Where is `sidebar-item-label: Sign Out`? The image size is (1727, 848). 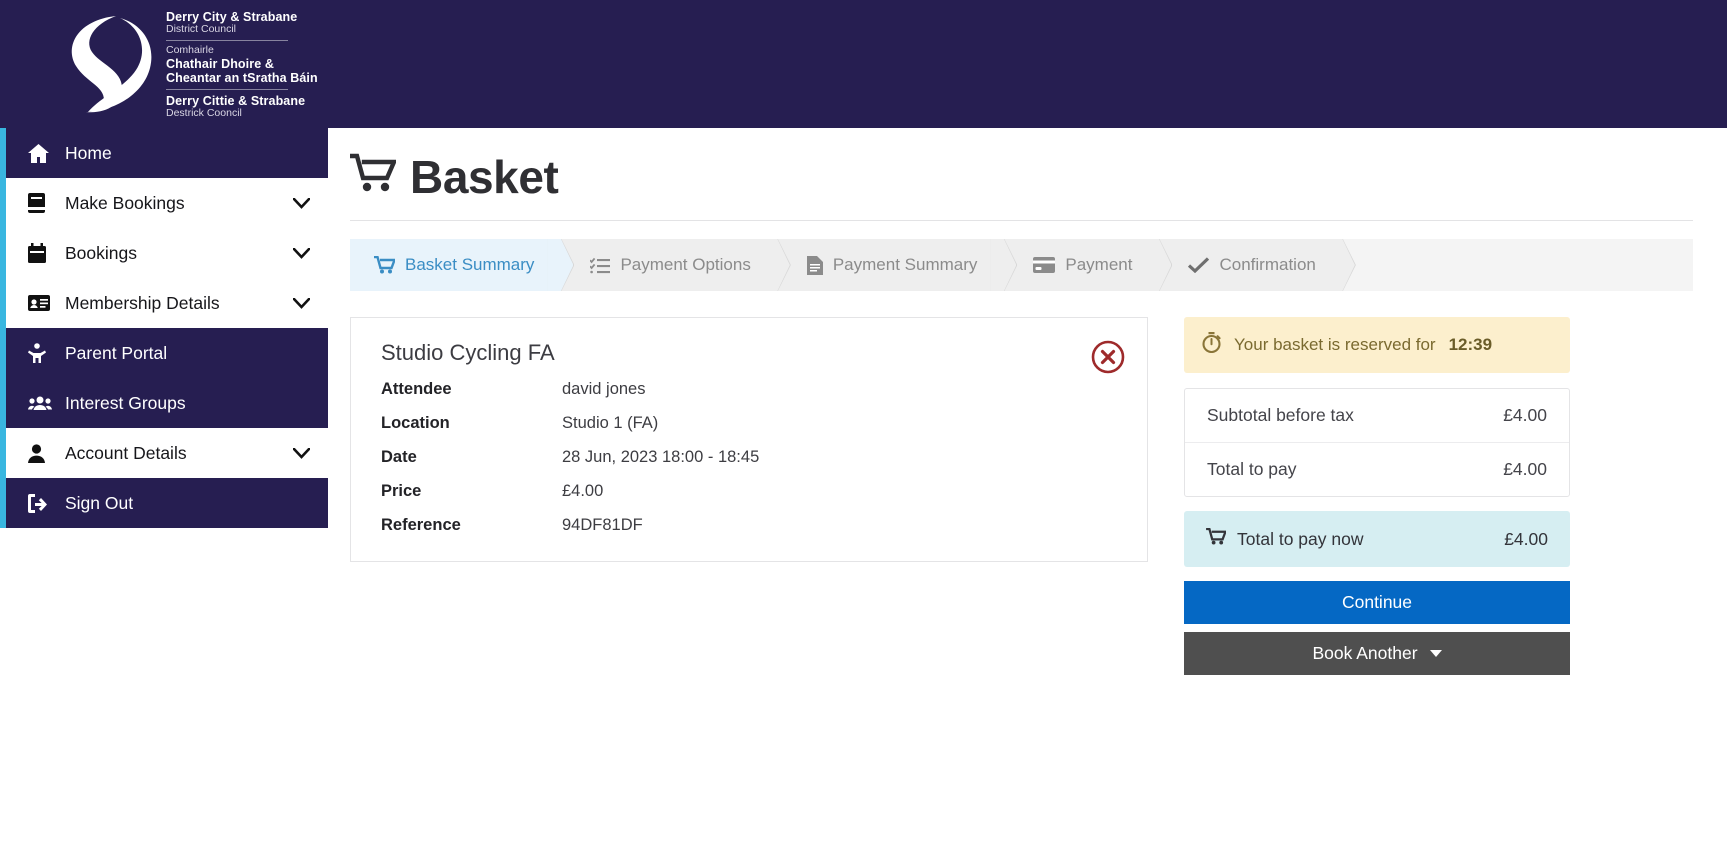 sidebar-item-label: Sign Out is located at coordinates (99, 502).